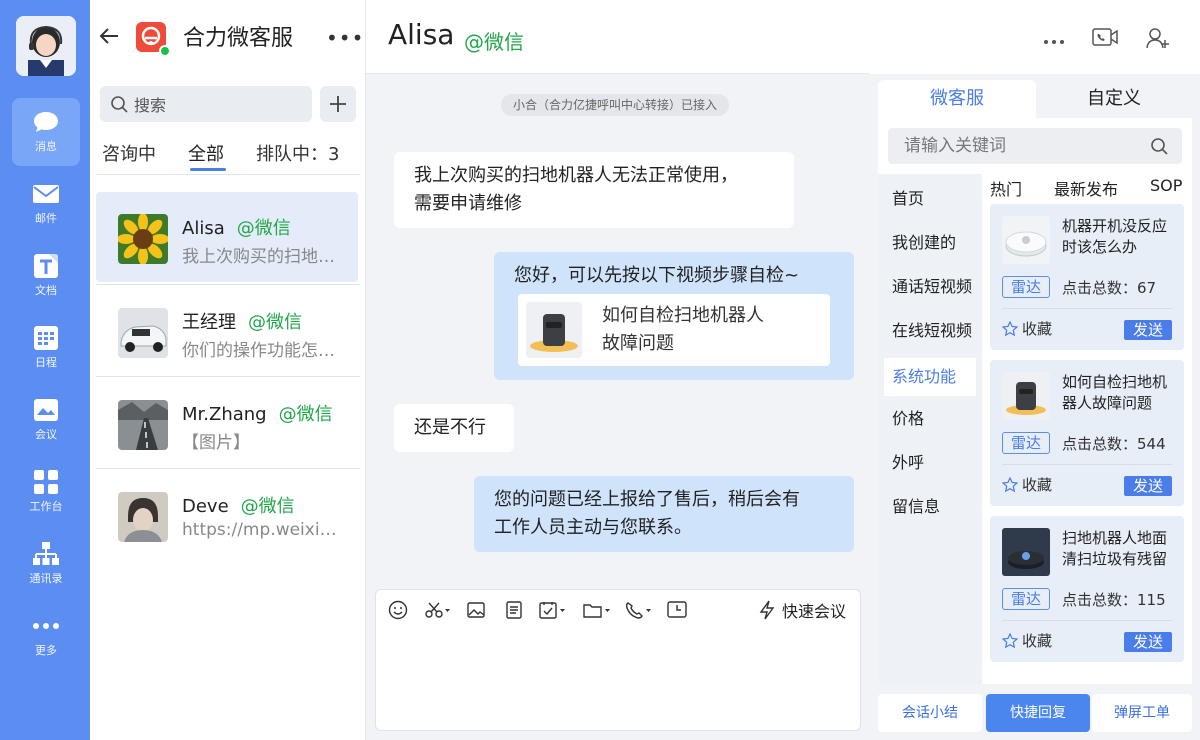 Image resolution: width=1200 pixels, height=740 pixels. Describe the element at coordinates (1038, 713) in the screenshot. I see `quick-reply-button: 快捷回复` at that location.